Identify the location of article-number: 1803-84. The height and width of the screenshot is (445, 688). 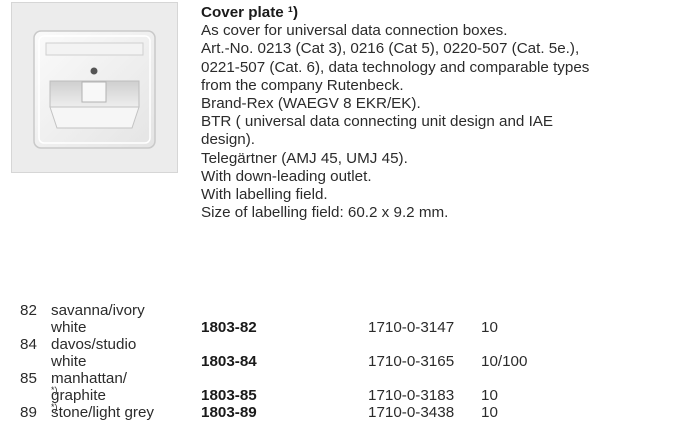
(229, 361).